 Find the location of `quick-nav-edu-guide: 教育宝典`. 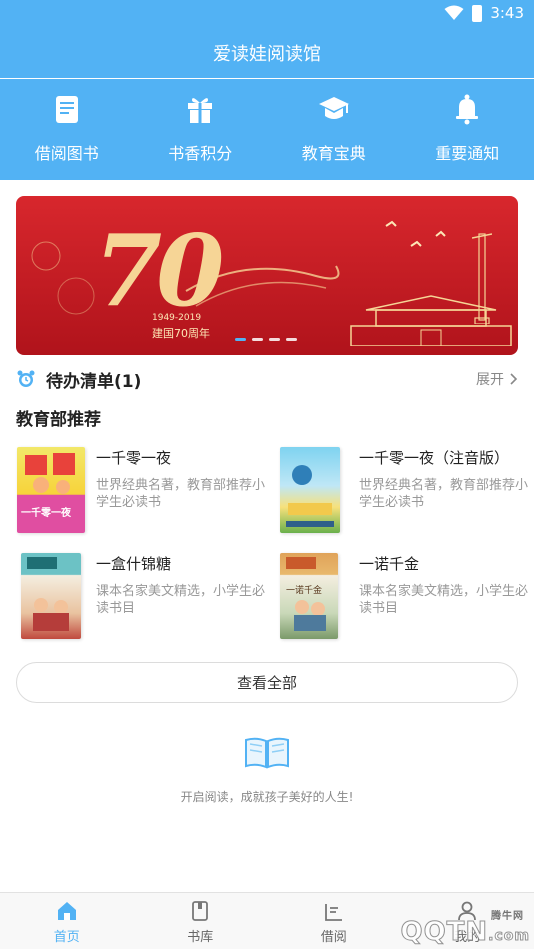

quick-nav-edu-guide: 教育宝典 is located at coordinates (334, 129).